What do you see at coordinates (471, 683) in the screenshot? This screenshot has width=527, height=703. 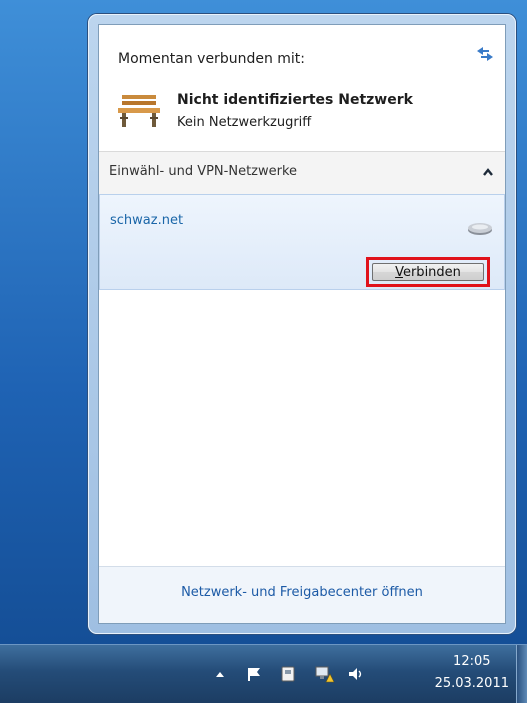 I see `clock-date: 25.03.2011` at bounding box center [471, 683].